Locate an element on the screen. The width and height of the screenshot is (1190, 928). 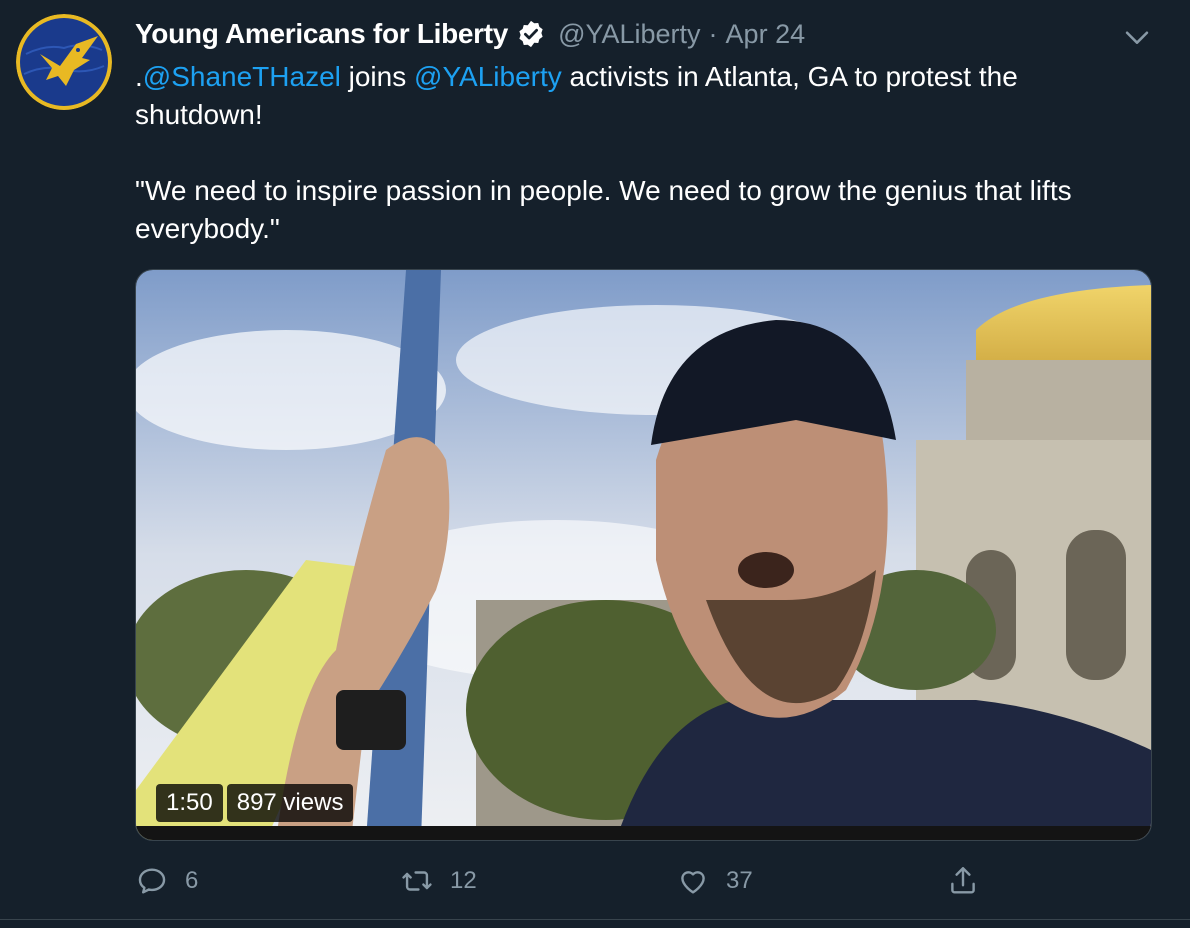
heart-icon is located at coordinates (693, 882).